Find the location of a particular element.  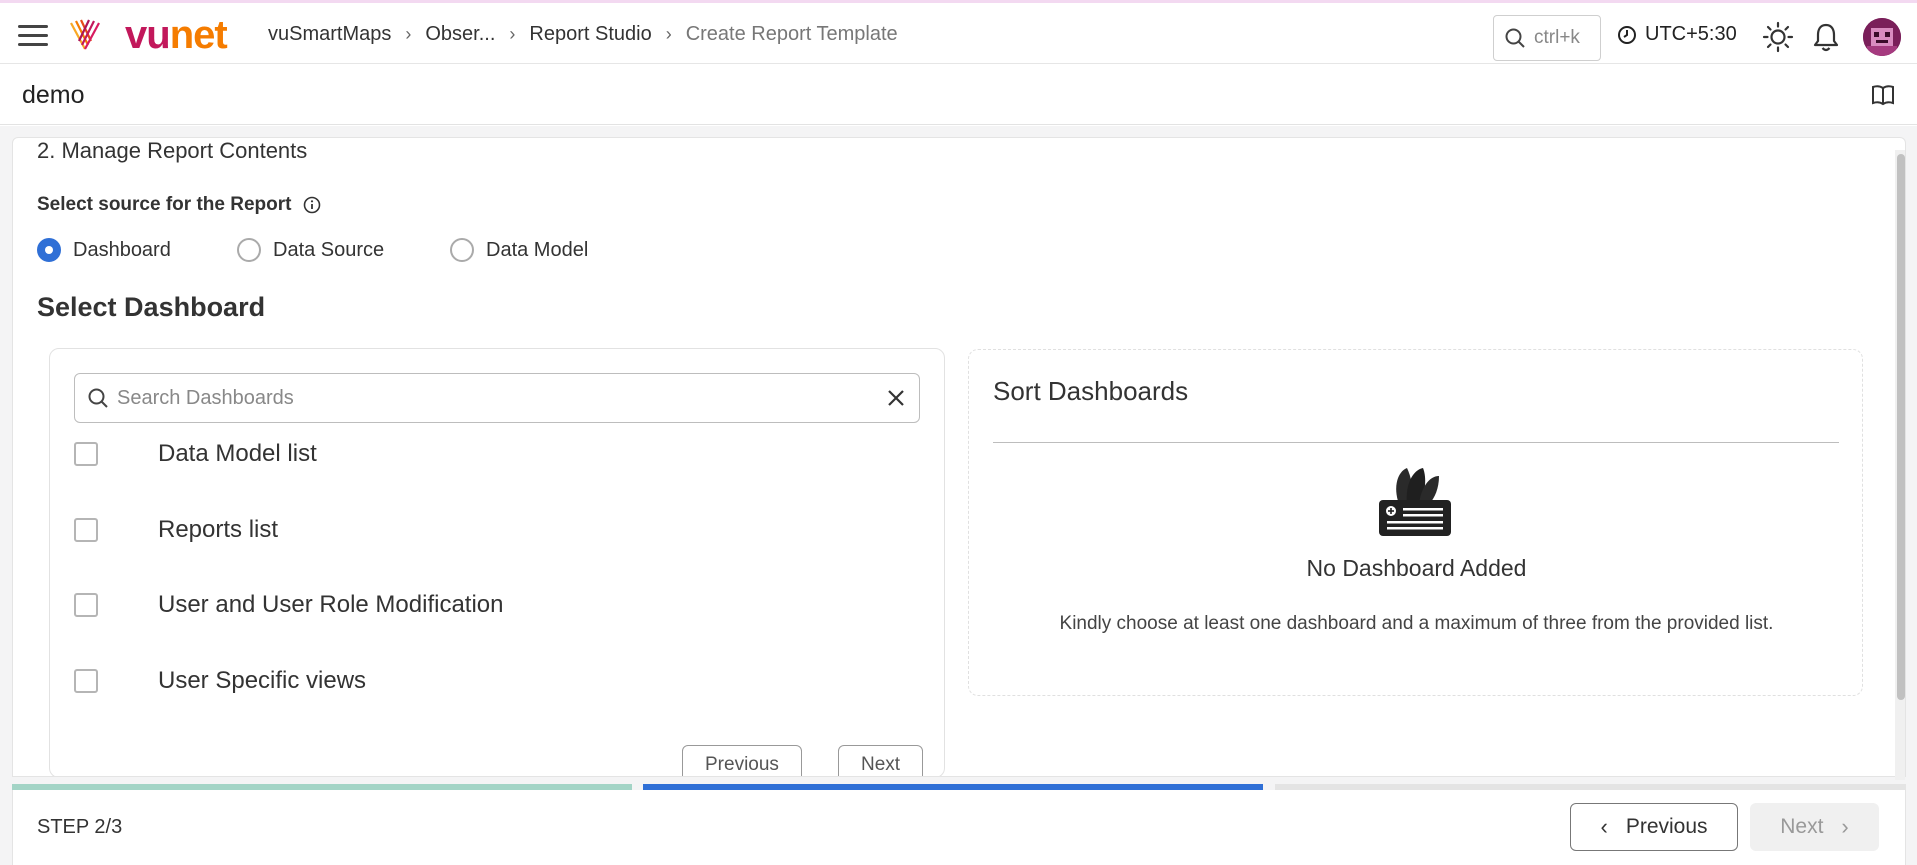

search-shortcut-label: ctrl+k is located at coordinates (1557, 37).